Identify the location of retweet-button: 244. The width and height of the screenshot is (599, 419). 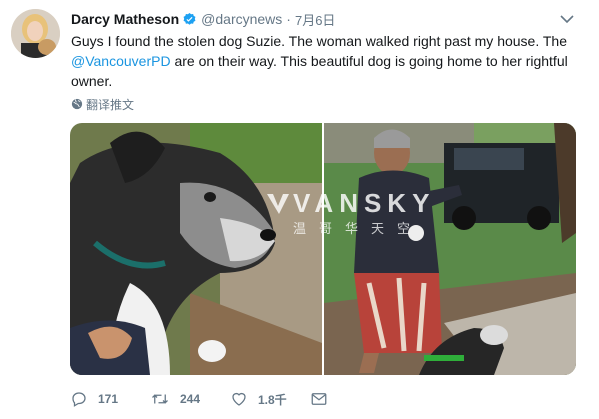
(190, 399).